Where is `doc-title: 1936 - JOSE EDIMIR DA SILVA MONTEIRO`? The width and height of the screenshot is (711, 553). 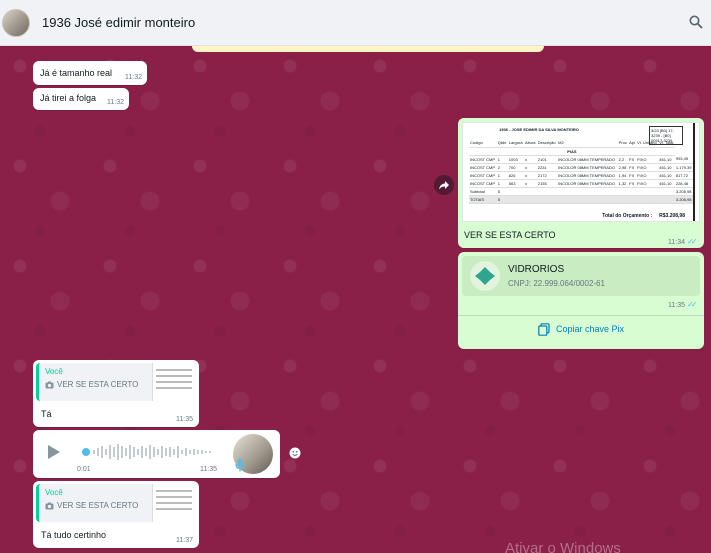
doc-title: 1936 - JOSE EDIMIR DA SILVA MONTEIRO is located at coordinates (539, 129).